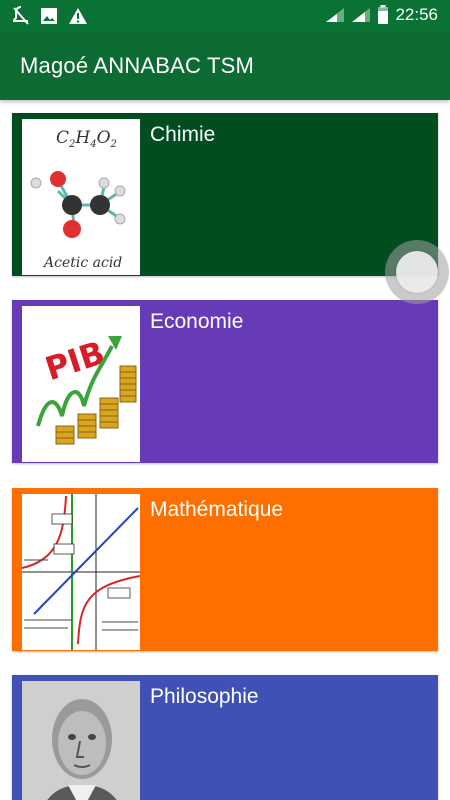 The height and width of the screenshot is (800, 450). What do you see at coordinates (225, 737) in the screenshot?
I see `subject-card-philosophie: Philosophie` at bounding box center [225, 737].